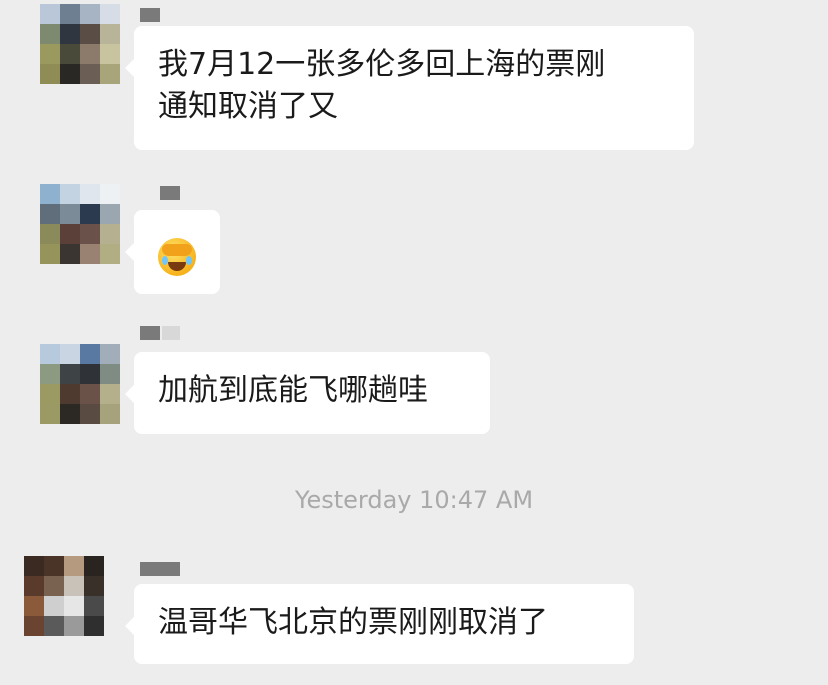 The height and width of the screenshot is (685, 828). Describe the element at coordinates (379, 624) in the screenshot. I see `message-bubble: 温哥华飞北京的票刚刚取消了` at that location.